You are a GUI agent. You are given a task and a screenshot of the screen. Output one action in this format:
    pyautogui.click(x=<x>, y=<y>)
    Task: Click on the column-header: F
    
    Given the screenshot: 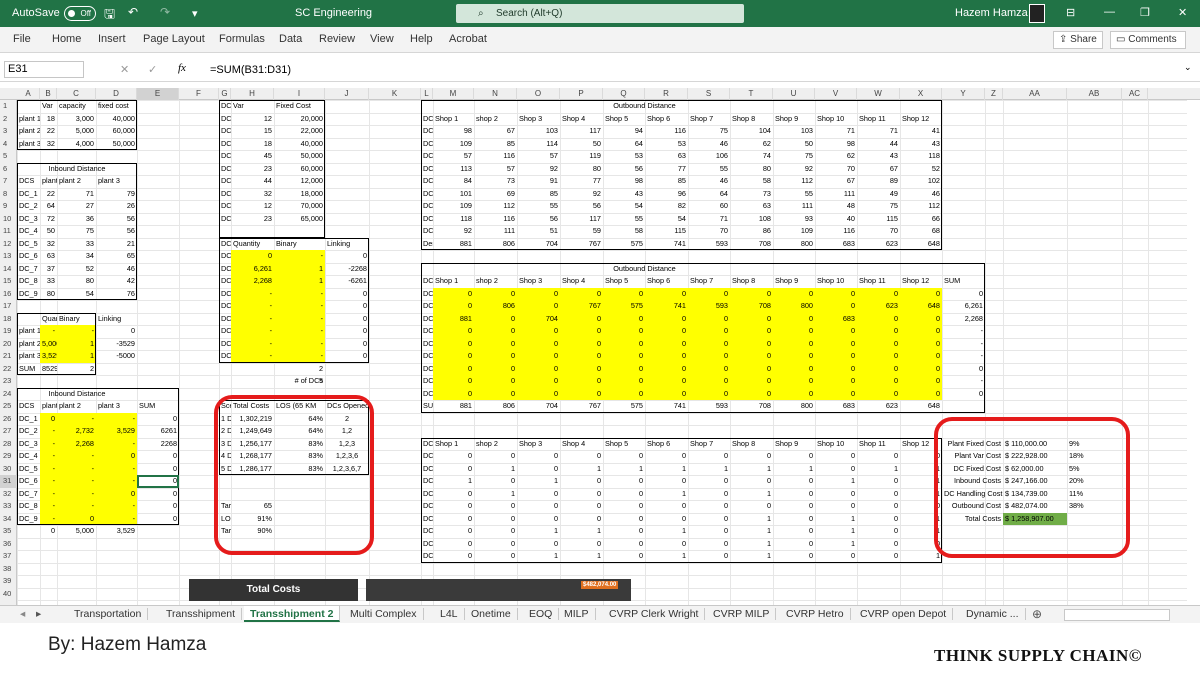 What is the action you would take?
    pyautogui.click(x=199, y=94)
    